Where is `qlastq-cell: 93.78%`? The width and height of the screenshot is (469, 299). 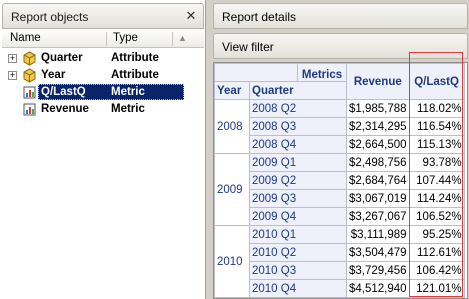 qlastq-cell: 93.78% is located at coordinates (436, 162).